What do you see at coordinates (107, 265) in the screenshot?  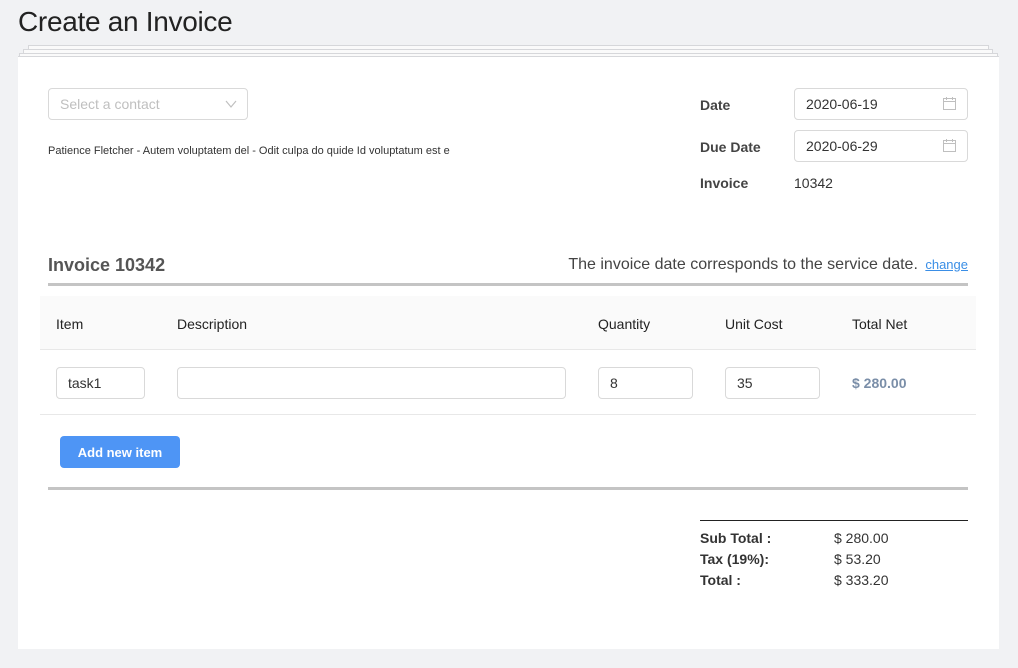 I see `invoice-title: Invoice 10342` at bounding box center [107, 265].